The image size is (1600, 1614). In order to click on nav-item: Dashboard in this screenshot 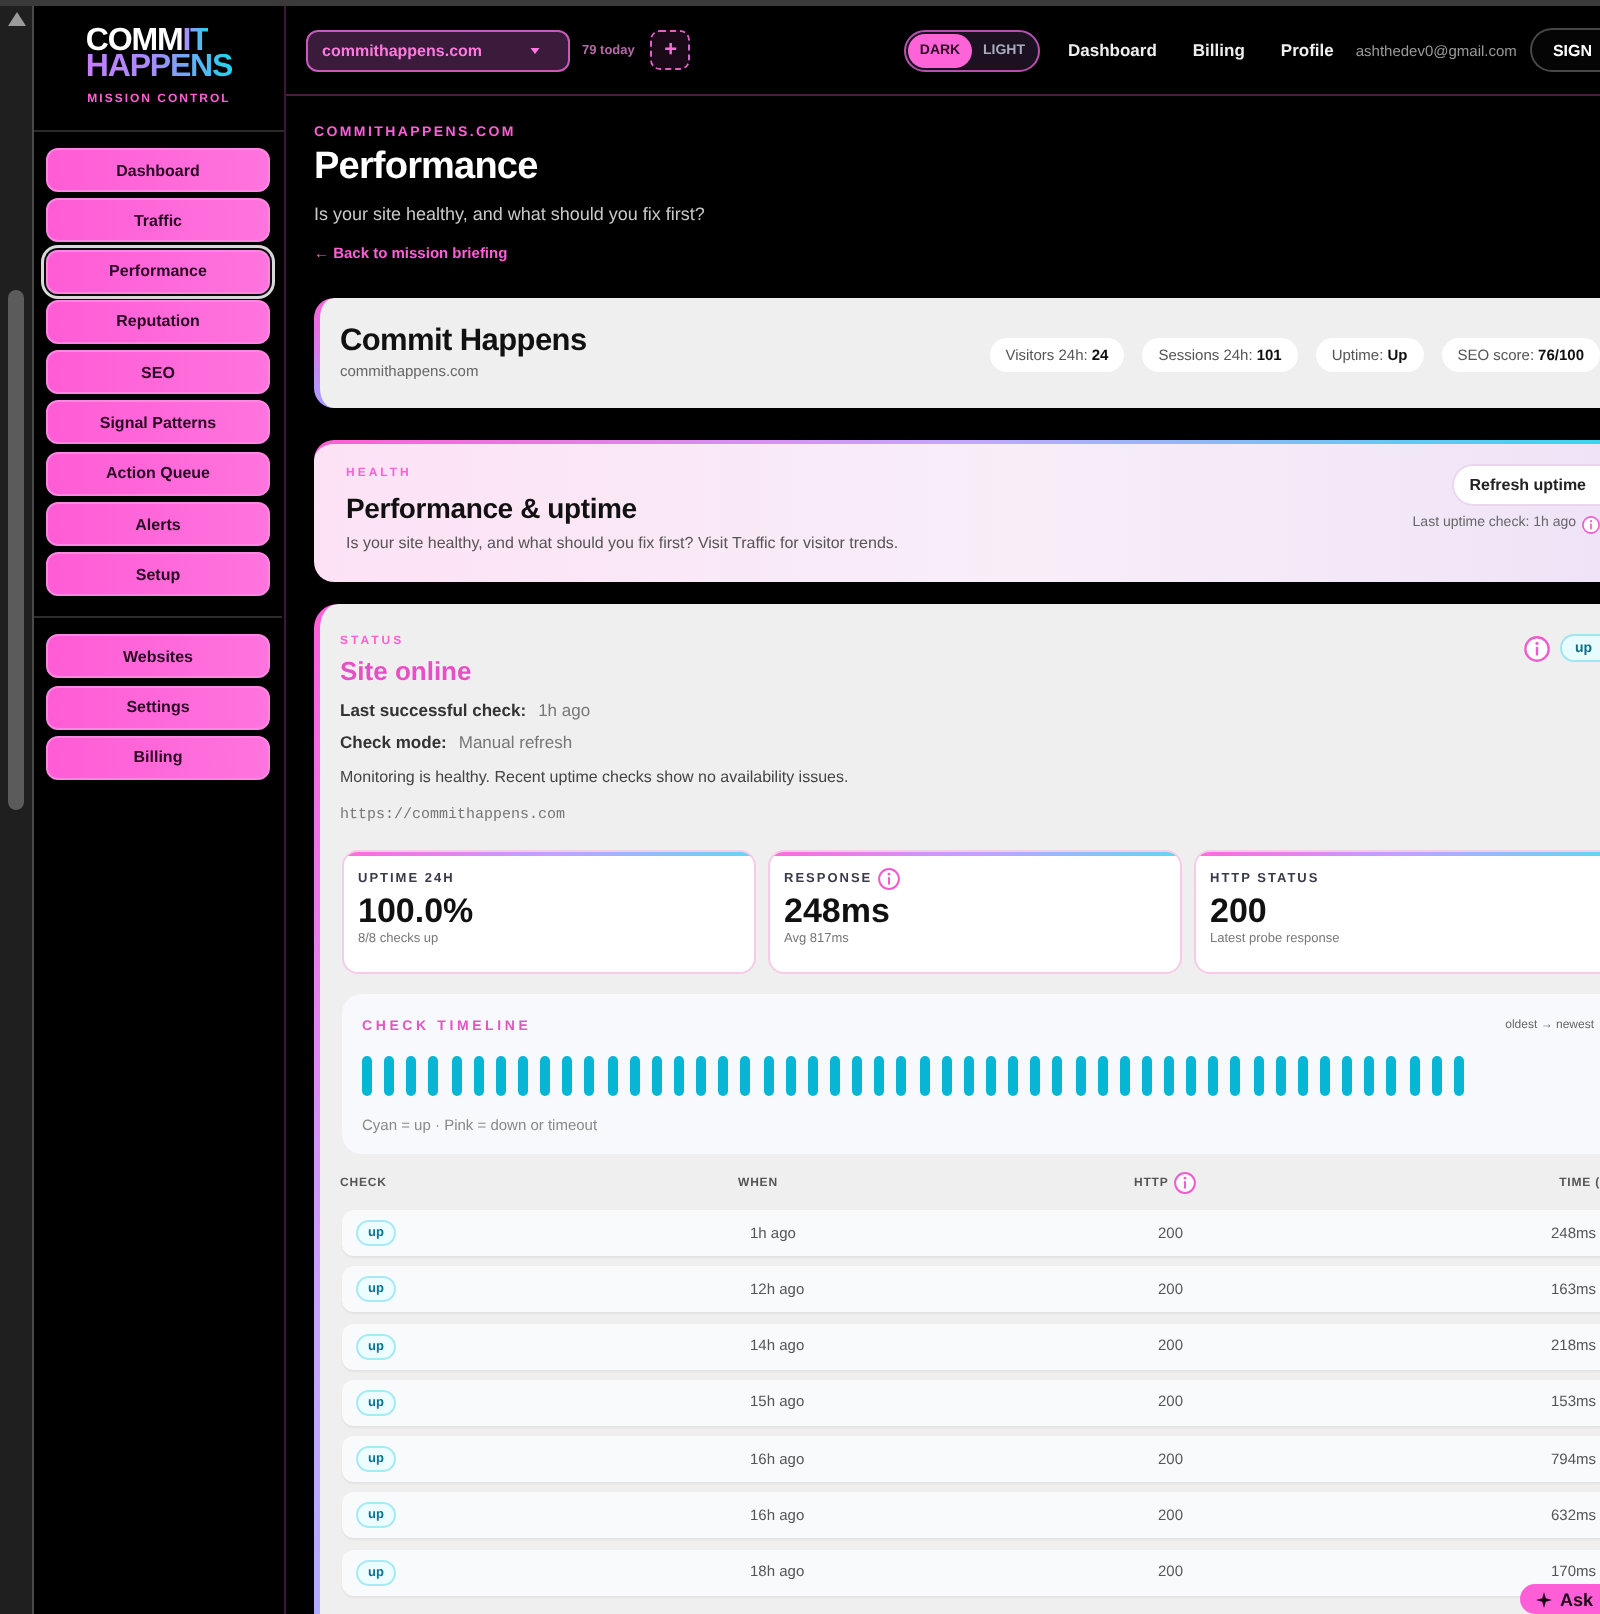, I will do `click(158, 170)`.